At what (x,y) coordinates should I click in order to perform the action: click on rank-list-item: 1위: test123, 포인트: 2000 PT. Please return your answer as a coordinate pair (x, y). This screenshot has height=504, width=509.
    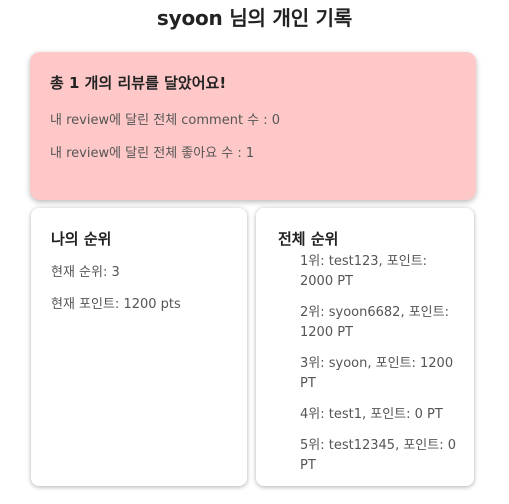
    Looking at the image, I should click on (364, 271).